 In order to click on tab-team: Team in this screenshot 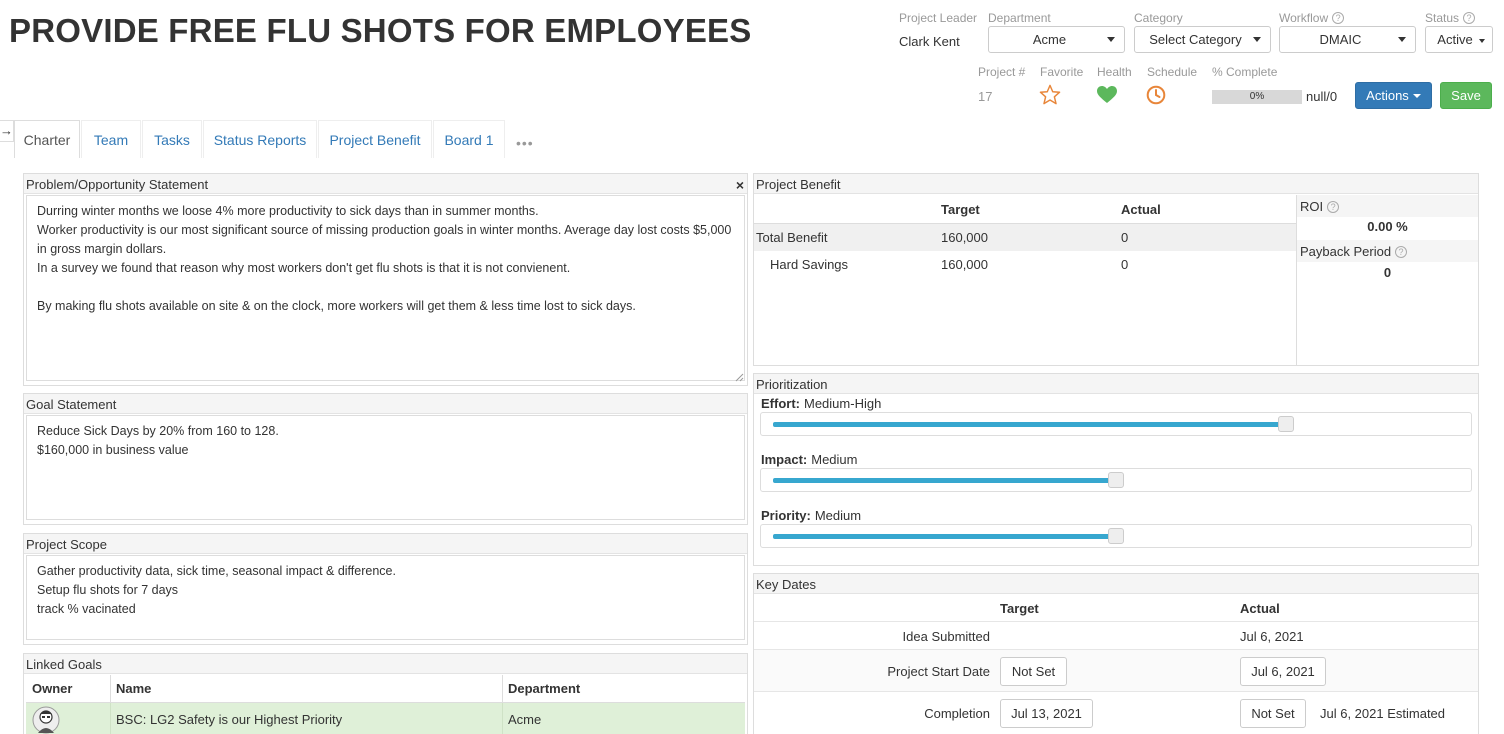, I will do `click(111, 139)`.